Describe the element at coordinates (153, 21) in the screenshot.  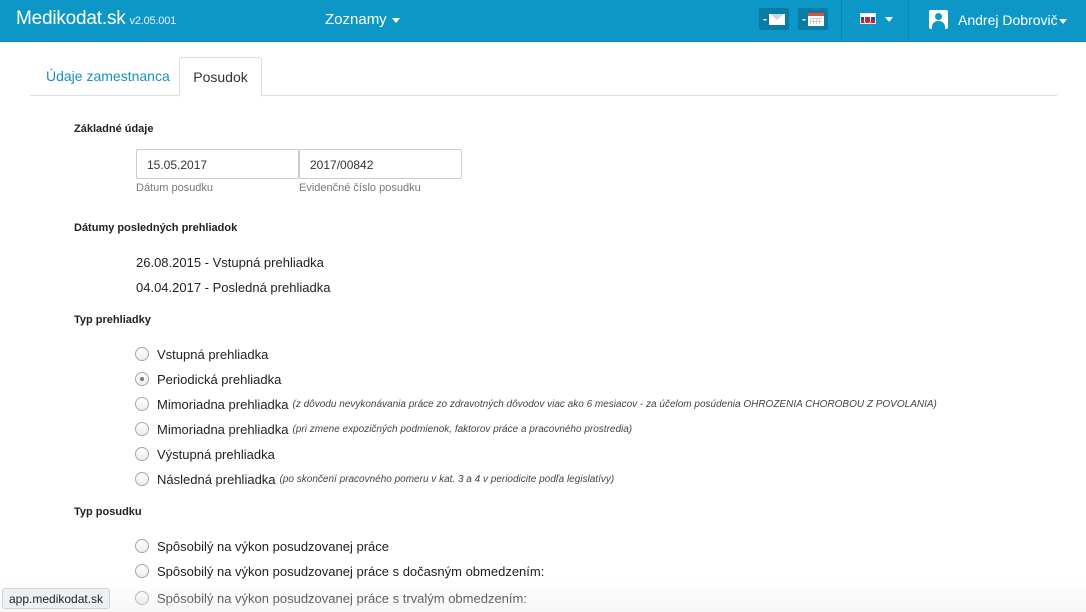
I see `app-version: v2.05.001` at that location.